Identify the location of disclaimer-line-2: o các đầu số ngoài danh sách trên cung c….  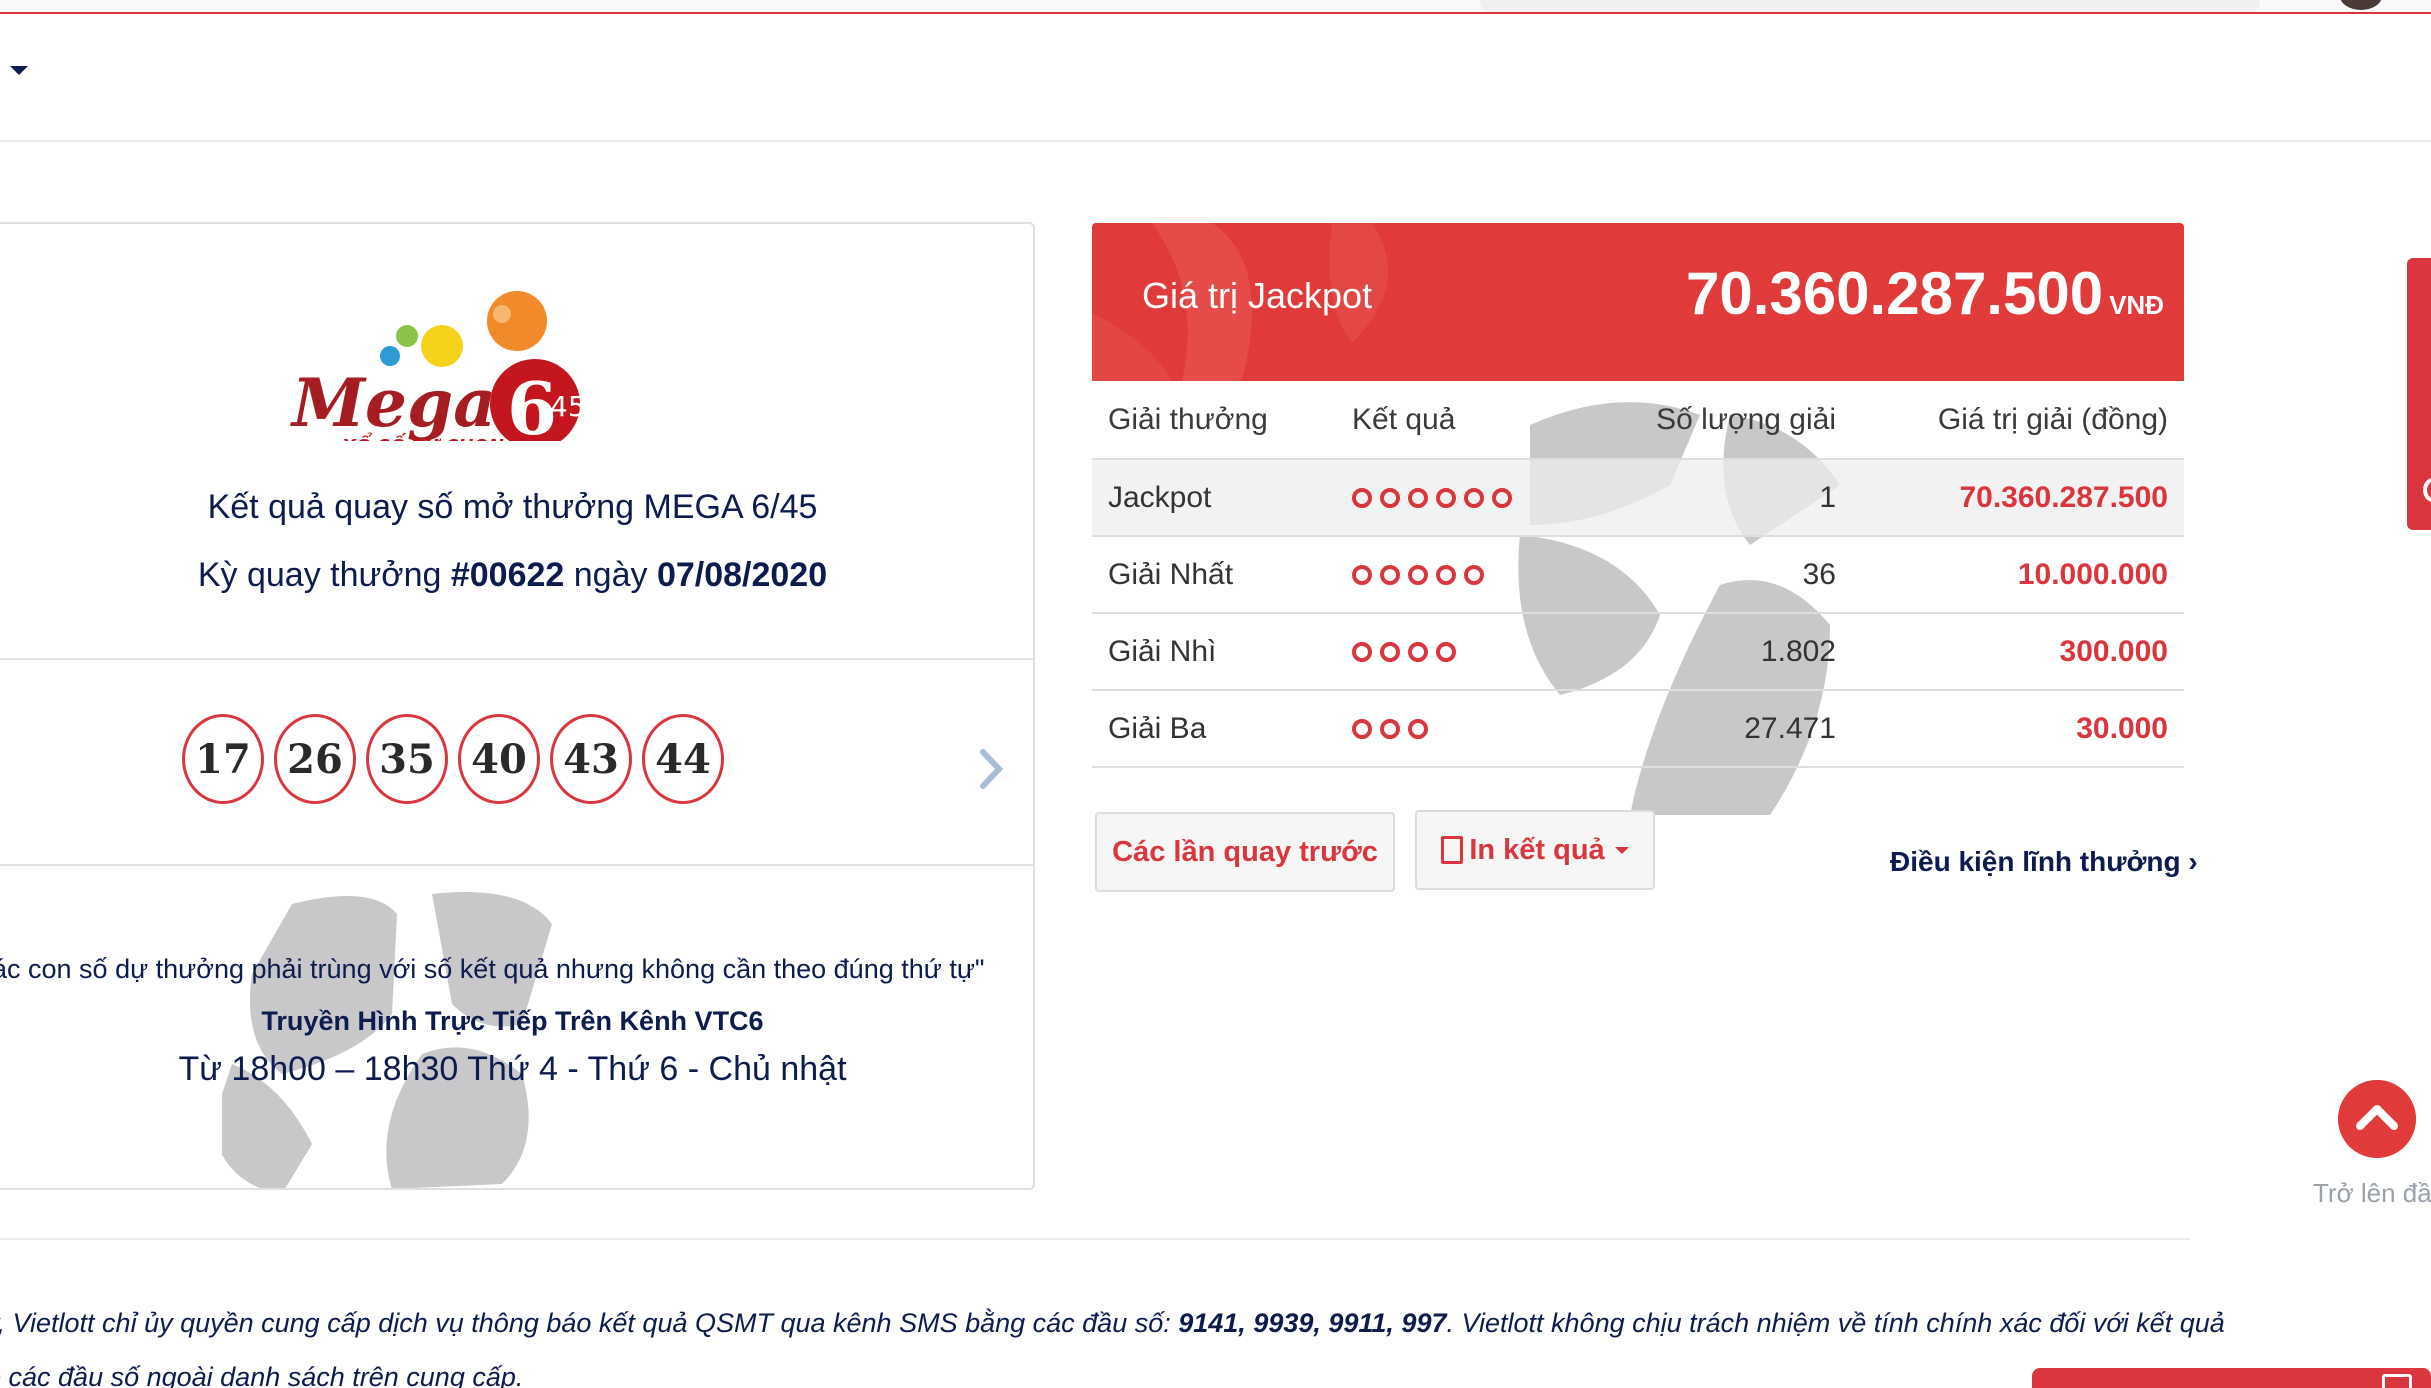
(262, 1375).